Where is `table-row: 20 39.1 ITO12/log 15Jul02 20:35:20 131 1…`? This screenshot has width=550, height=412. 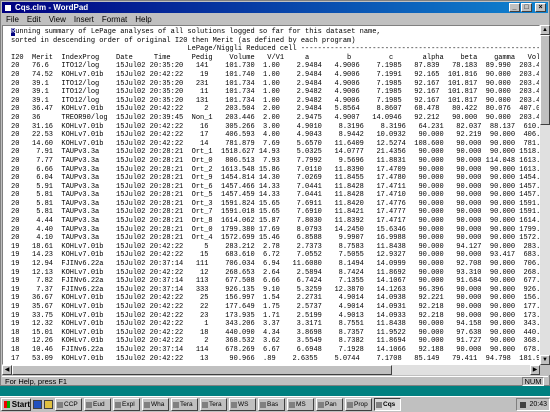
table-row: 20 39.1 ITO12/log 15Jul02 20:35:20 131 1… is located at coordinates (275, 100).